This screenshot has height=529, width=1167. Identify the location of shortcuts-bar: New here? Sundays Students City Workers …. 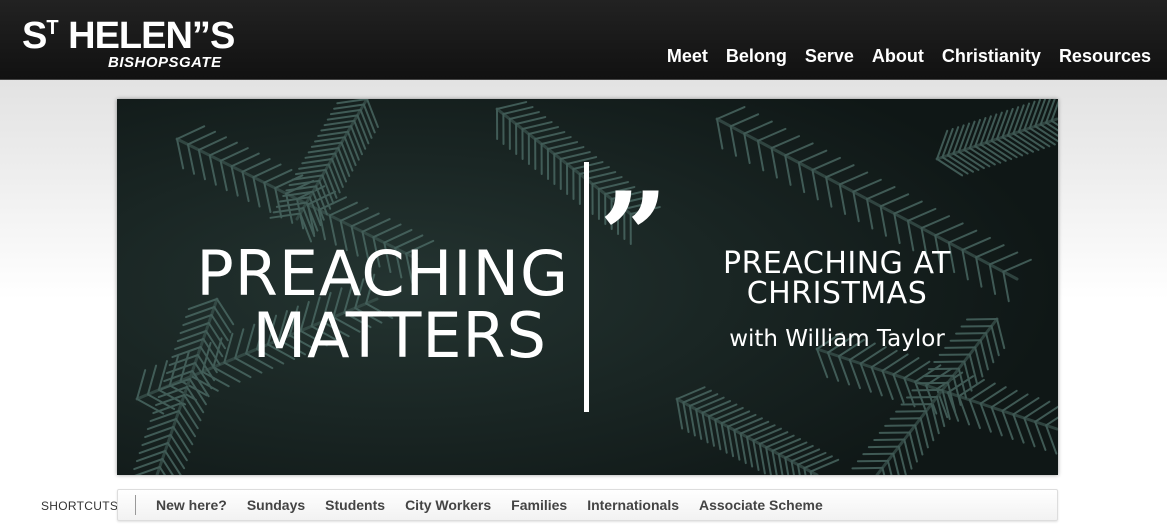
(587, 505).